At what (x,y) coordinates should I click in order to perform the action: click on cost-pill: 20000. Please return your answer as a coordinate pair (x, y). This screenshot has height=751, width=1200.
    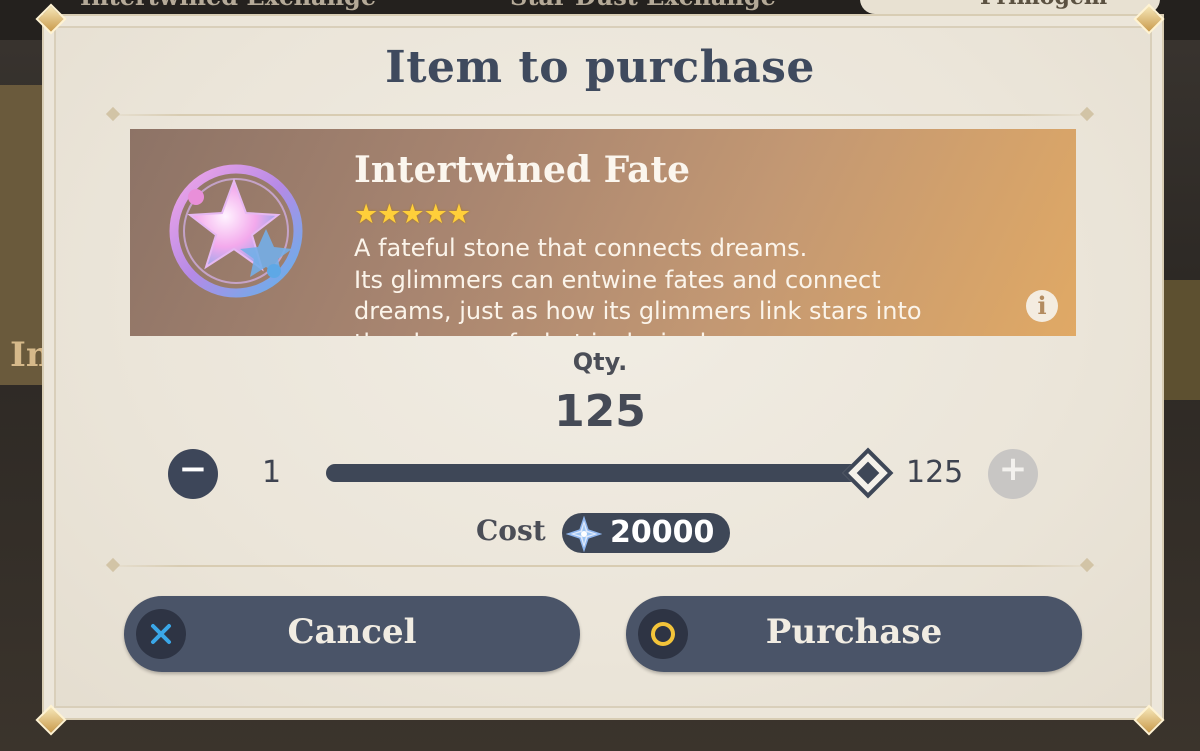
    Looking at the image, I should click on (646, 533).